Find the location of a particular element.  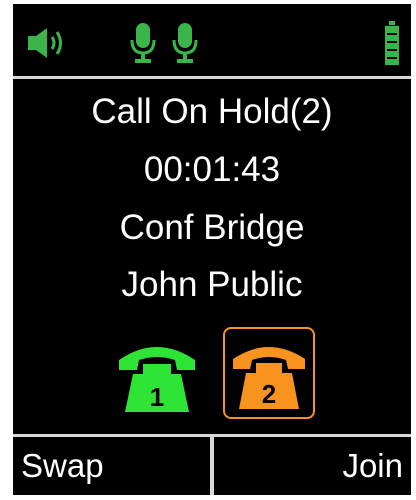

softkey-bar: Swap Join is located at coordinates (212, 464).